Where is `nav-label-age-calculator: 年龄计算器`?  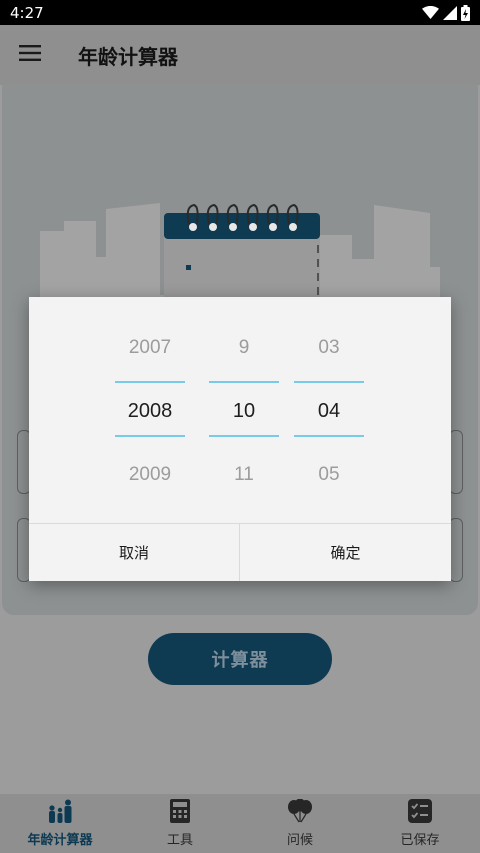
nav-label-age-calculator: 年龄计算器 is located at coordinates (60, 840).